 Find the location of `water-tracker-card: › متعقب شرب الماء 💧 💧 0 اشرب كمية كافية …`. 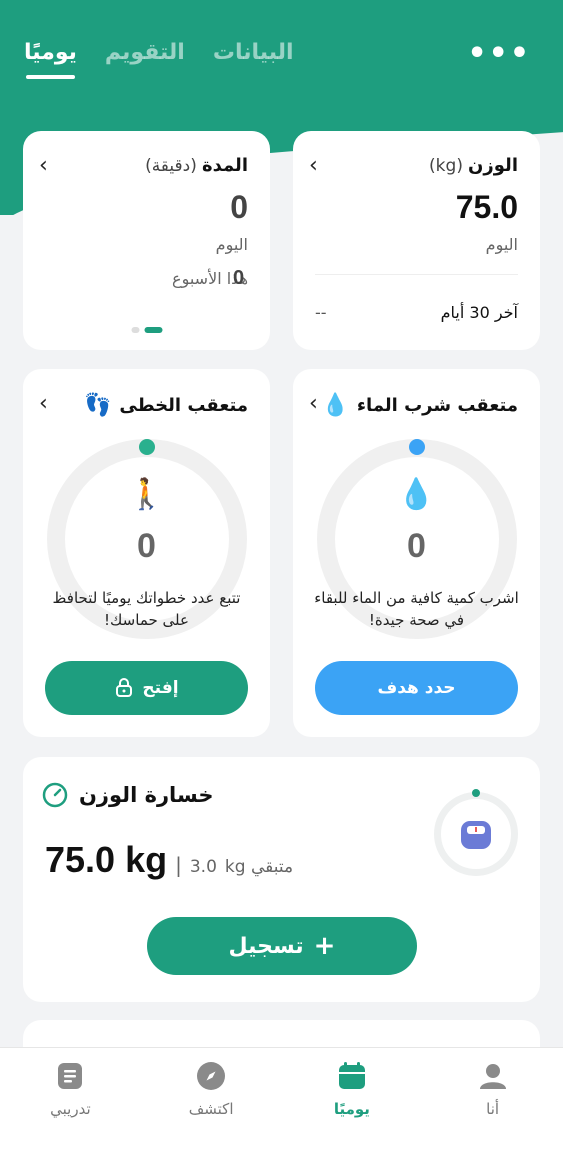

water-tracker-card: › متعقب شرب الماء 💧 💧 0 اشرب كمية كافية … is located at coordinates (416, 553).